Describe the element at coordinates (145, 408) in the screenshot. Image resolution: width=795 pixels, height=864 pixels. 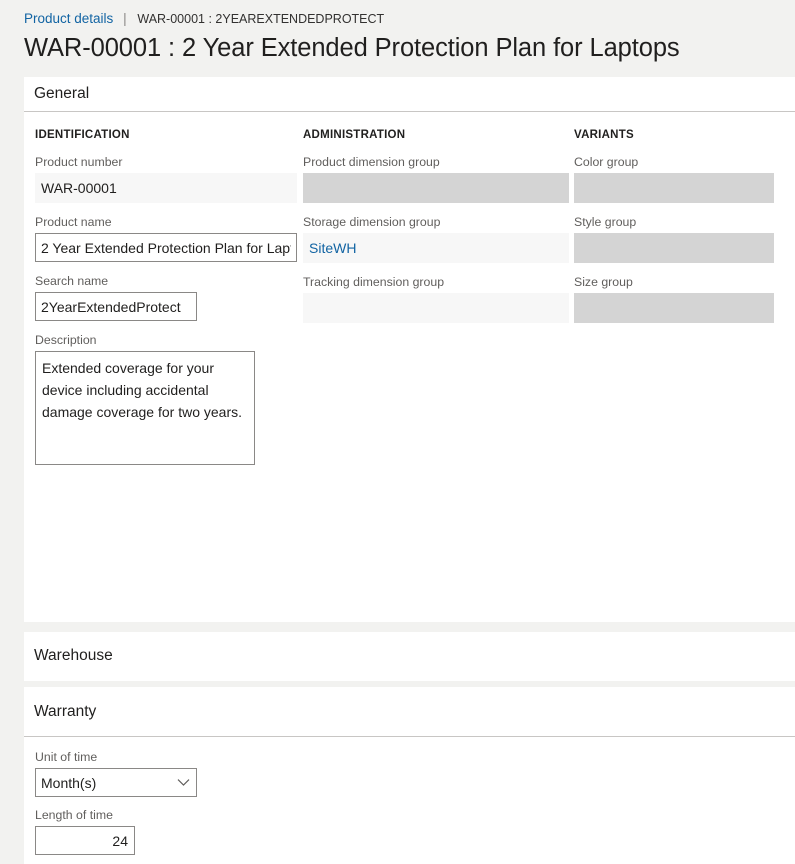
I see `description-textarea` at that location.